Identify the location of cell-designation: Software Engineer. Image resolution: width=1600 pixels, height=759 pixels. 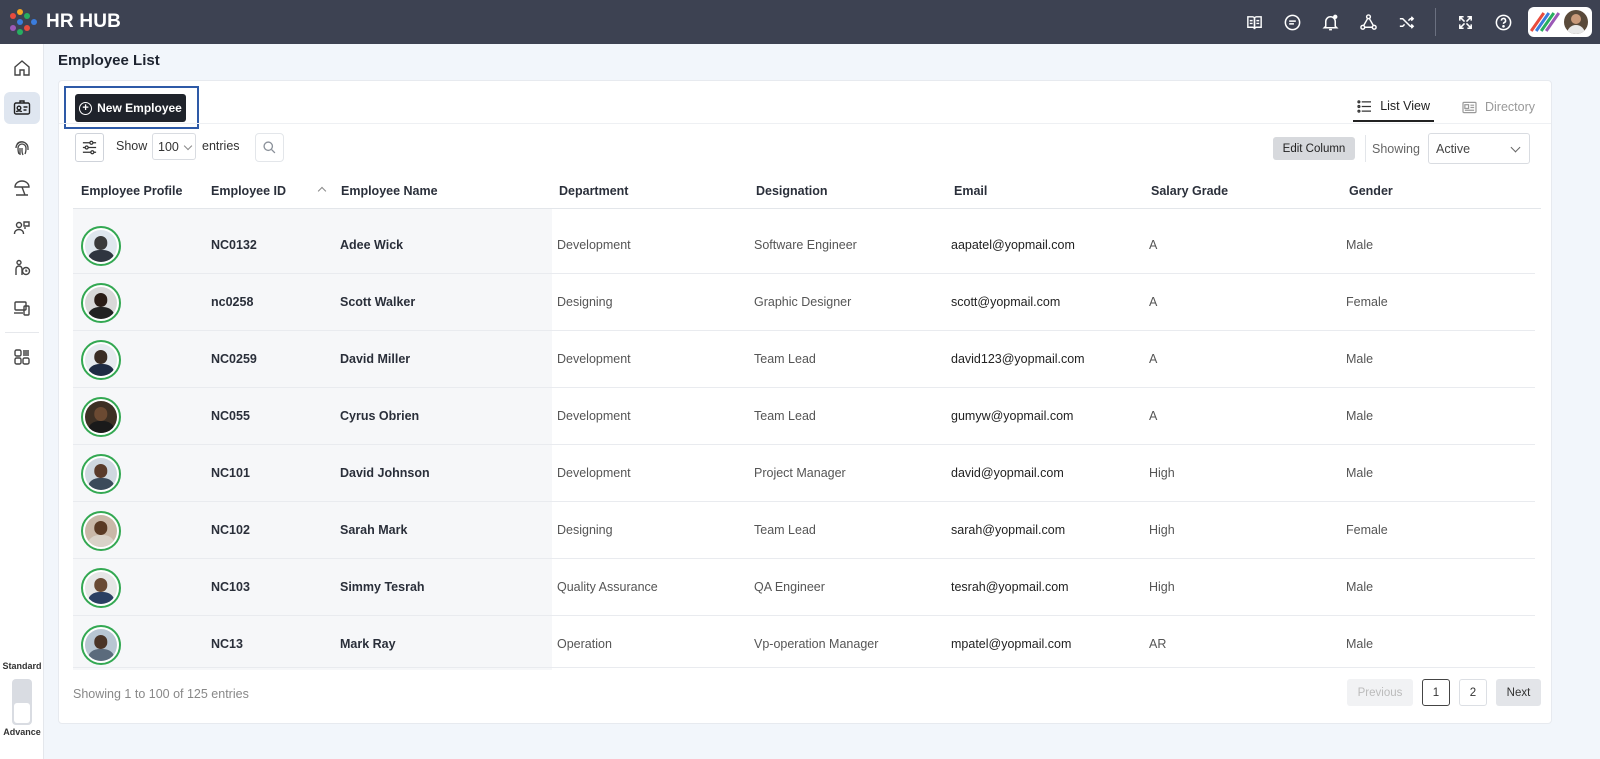
(805, 245).